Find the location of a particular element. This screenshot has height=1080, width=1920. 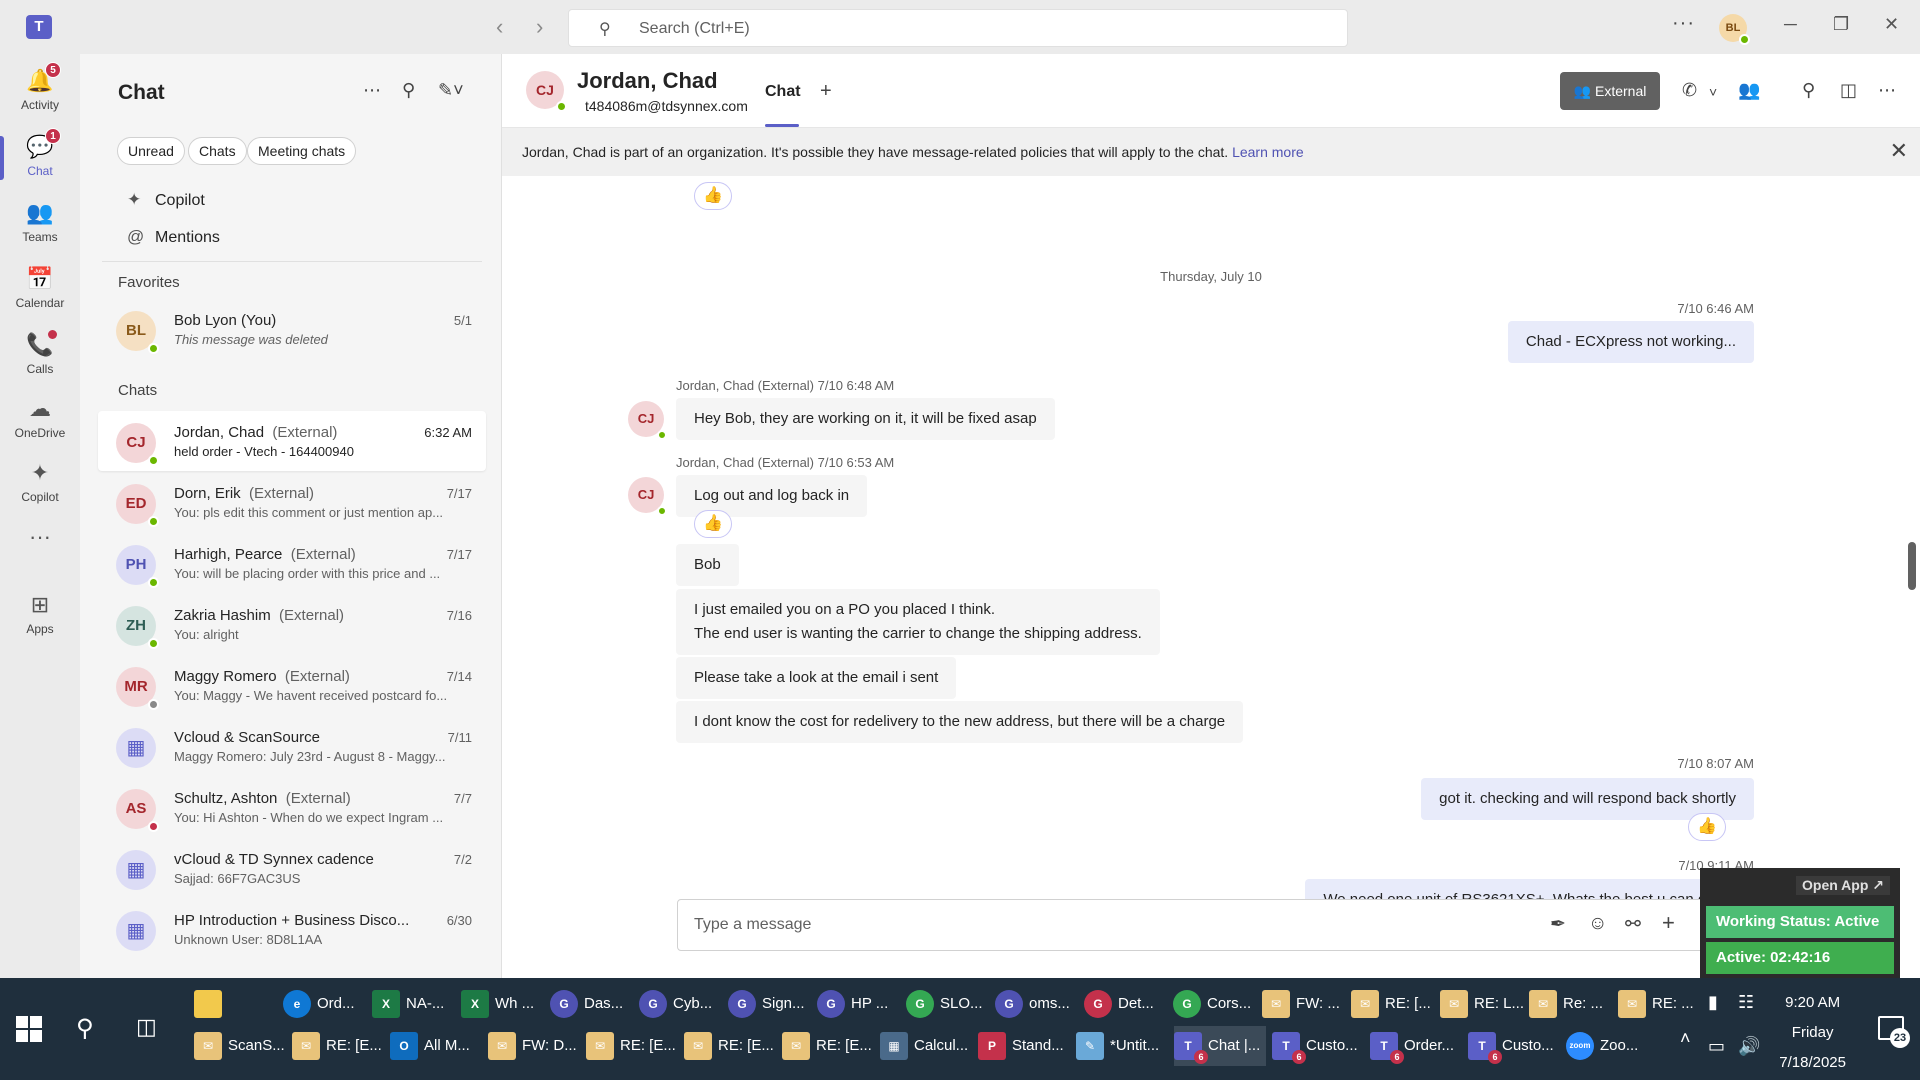

rail-item-apps: ⊞ Apps is located at coordinates (40, 616).